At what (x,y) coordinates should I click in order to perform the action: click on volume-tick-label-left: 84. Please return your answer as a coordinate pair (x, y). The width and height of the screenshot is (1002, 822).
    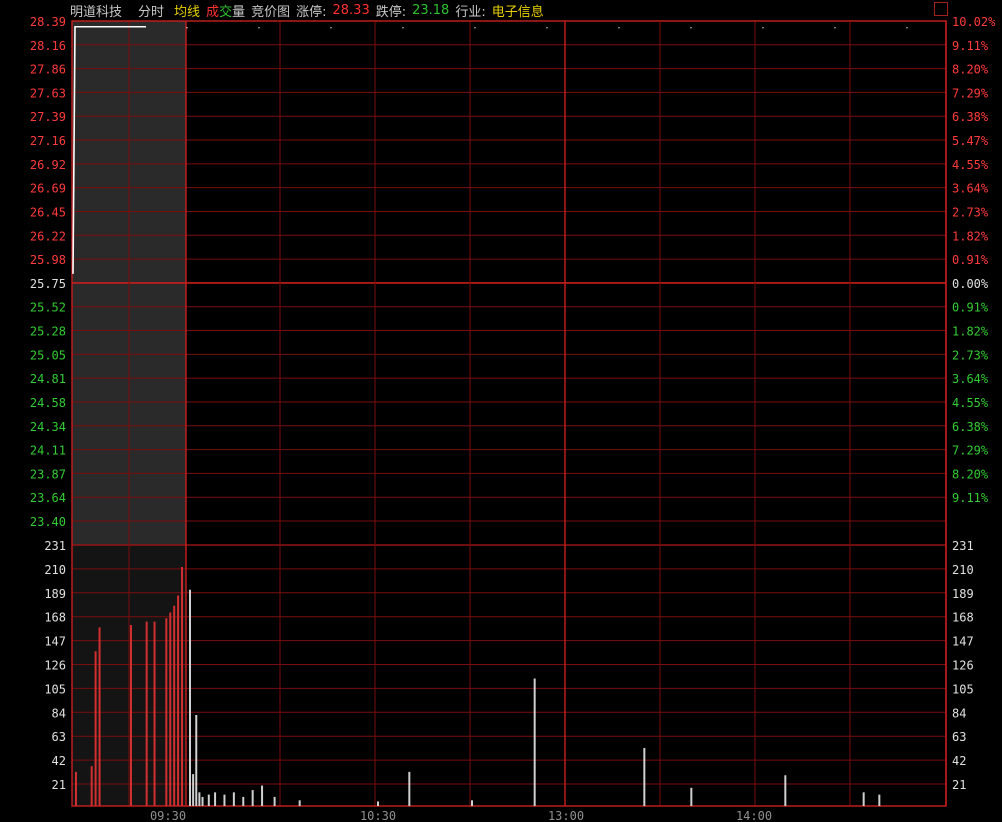
    Looking at the image, I should click on (59, 713).